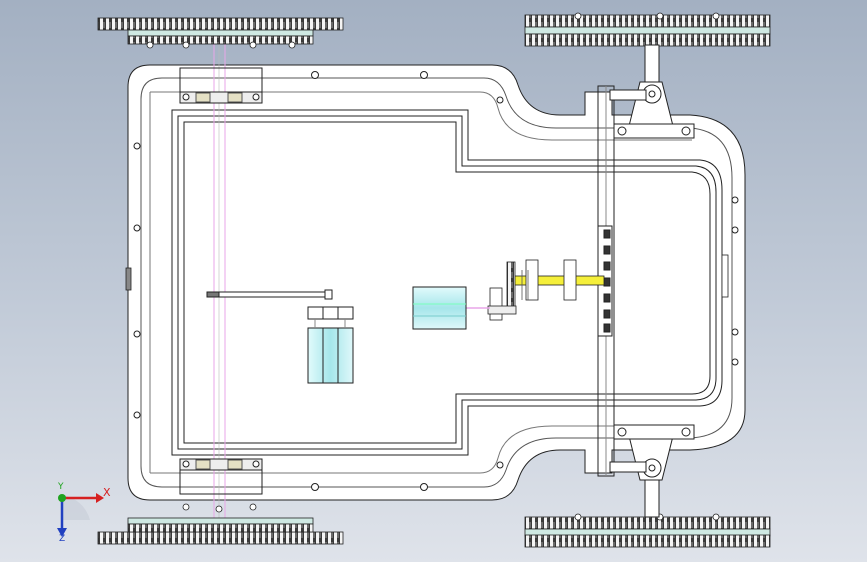 Image resolution: width=867 pixels, height=562 pixels. What do you see at coordinates (330, 345) in the screenshot?
I see `battery-pack` at bounding box center [330, 345].